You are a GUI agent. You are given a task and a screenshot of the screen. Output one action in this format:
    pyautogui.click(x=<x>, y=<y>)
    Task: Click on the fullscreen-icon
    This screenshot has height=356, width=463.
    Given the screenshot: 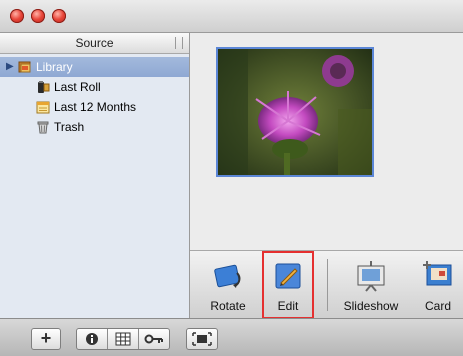 What is the action you would take?
    pyautogui.click(x=202, y=339)
    